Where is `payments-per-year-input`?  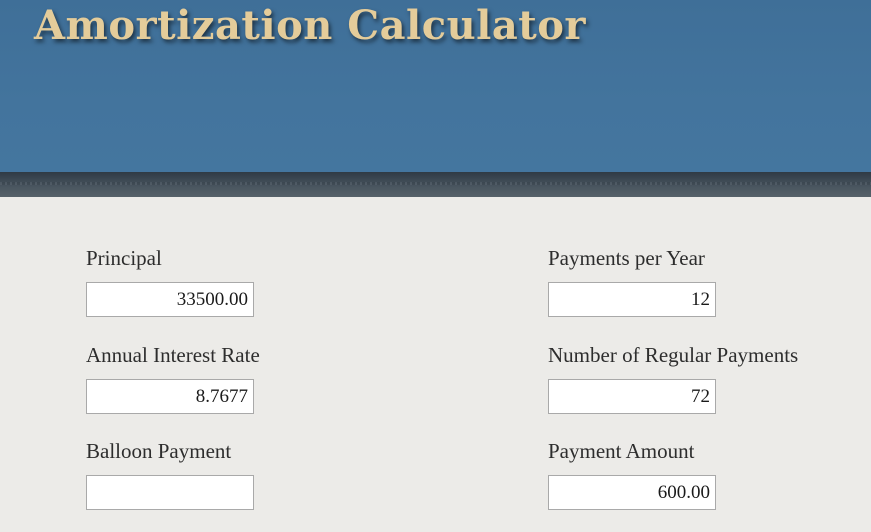
payments-per-year-input is located at coordinates (632, 299).